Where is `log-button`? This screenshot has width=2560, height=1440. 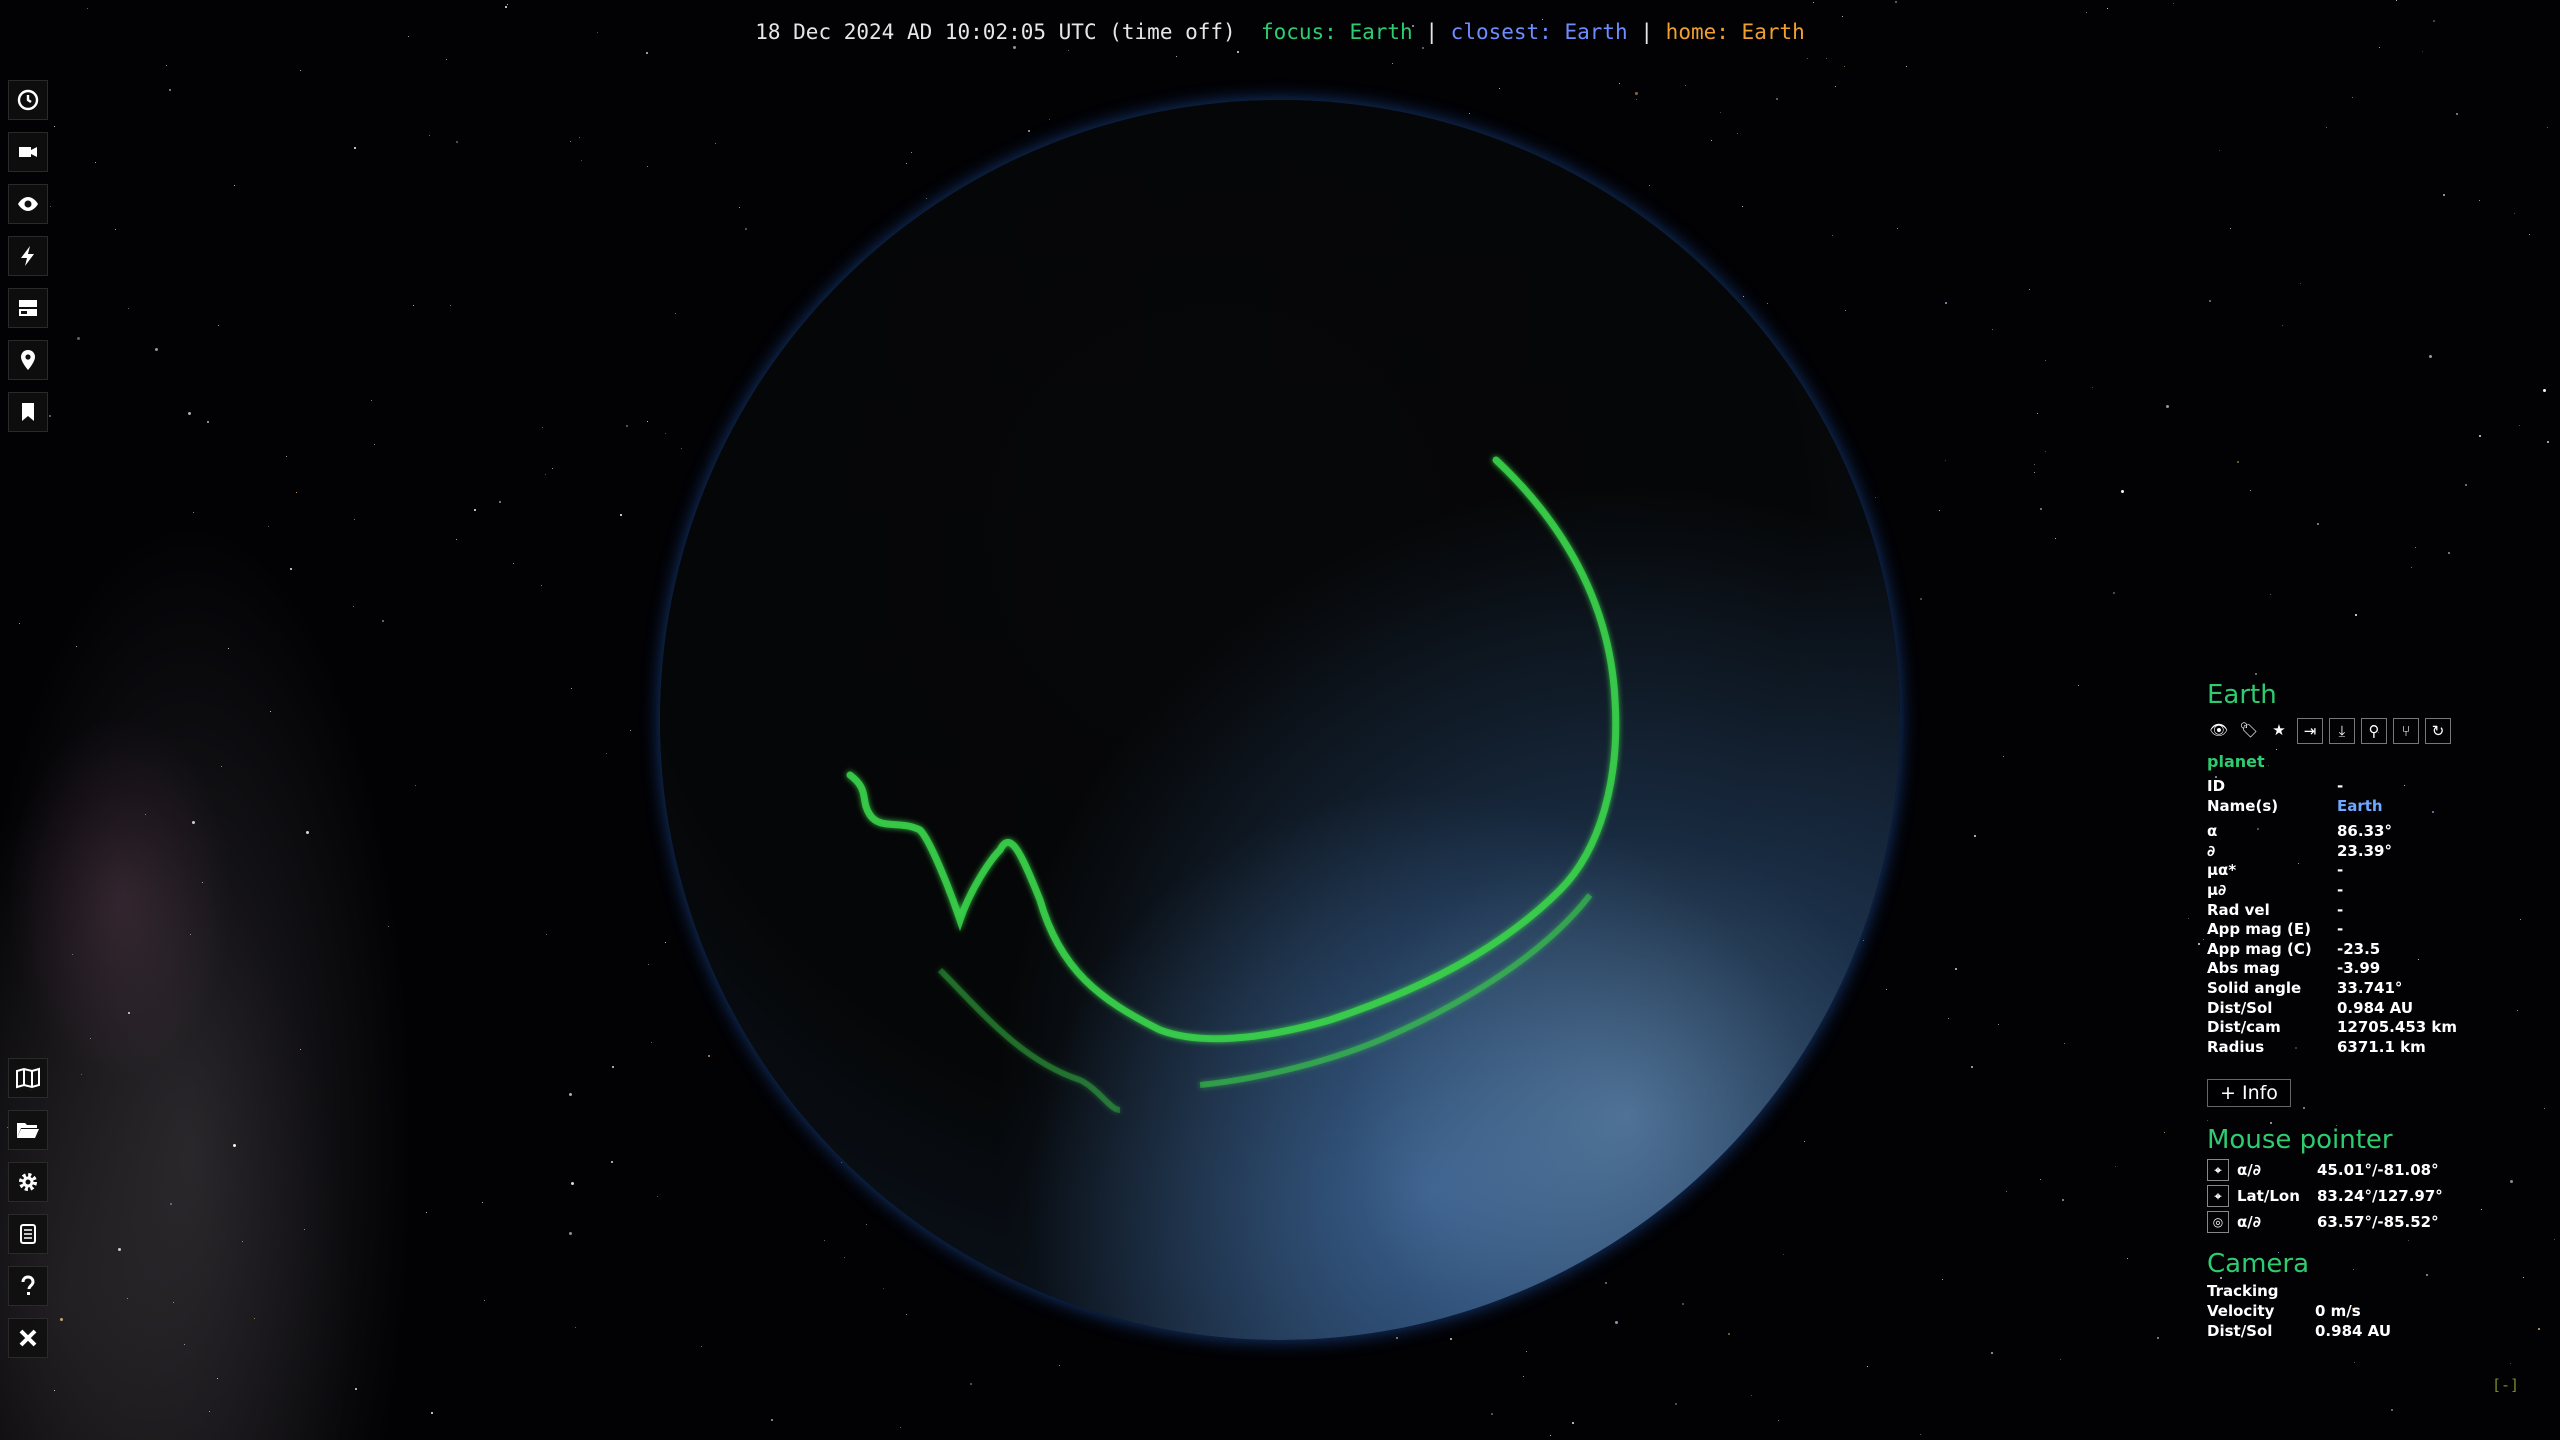
log-button is located at coordinates (28, 1234).